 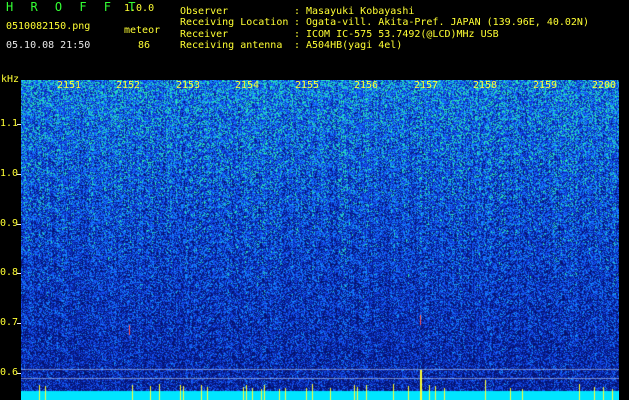 I want to click on info-receiver-key: Receiver, so click(x=204, y=34).